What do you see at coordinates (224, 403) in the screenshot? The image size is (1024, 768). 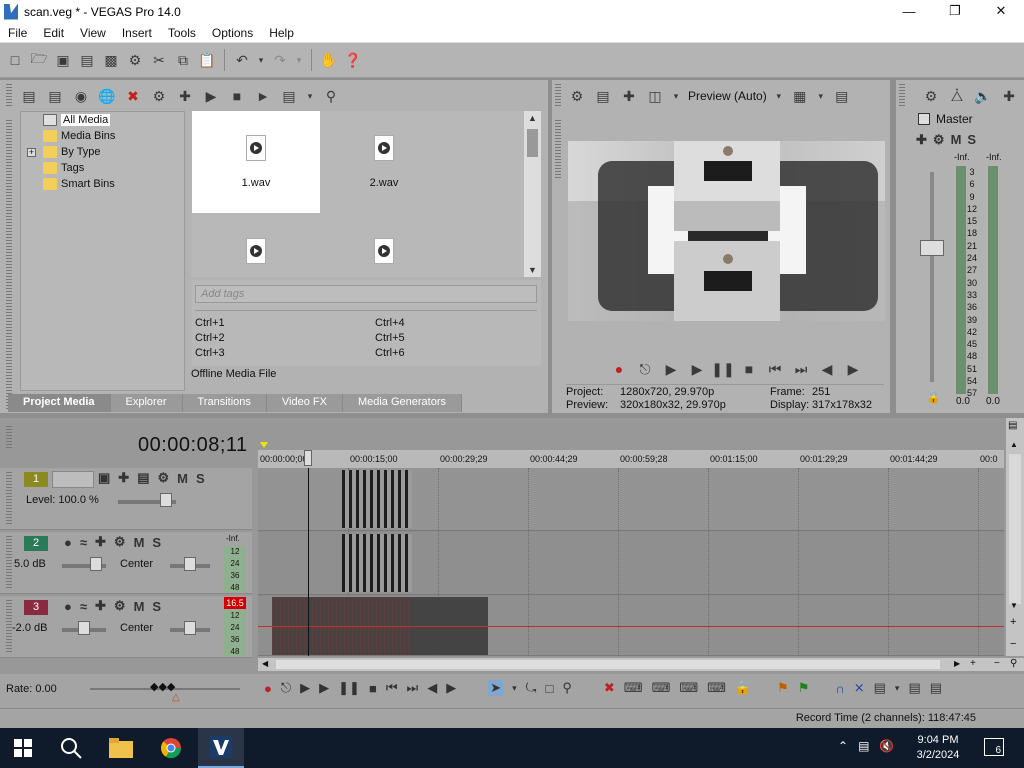 I see `tab-transitions: Transitions` at bounding box center [224, 403].